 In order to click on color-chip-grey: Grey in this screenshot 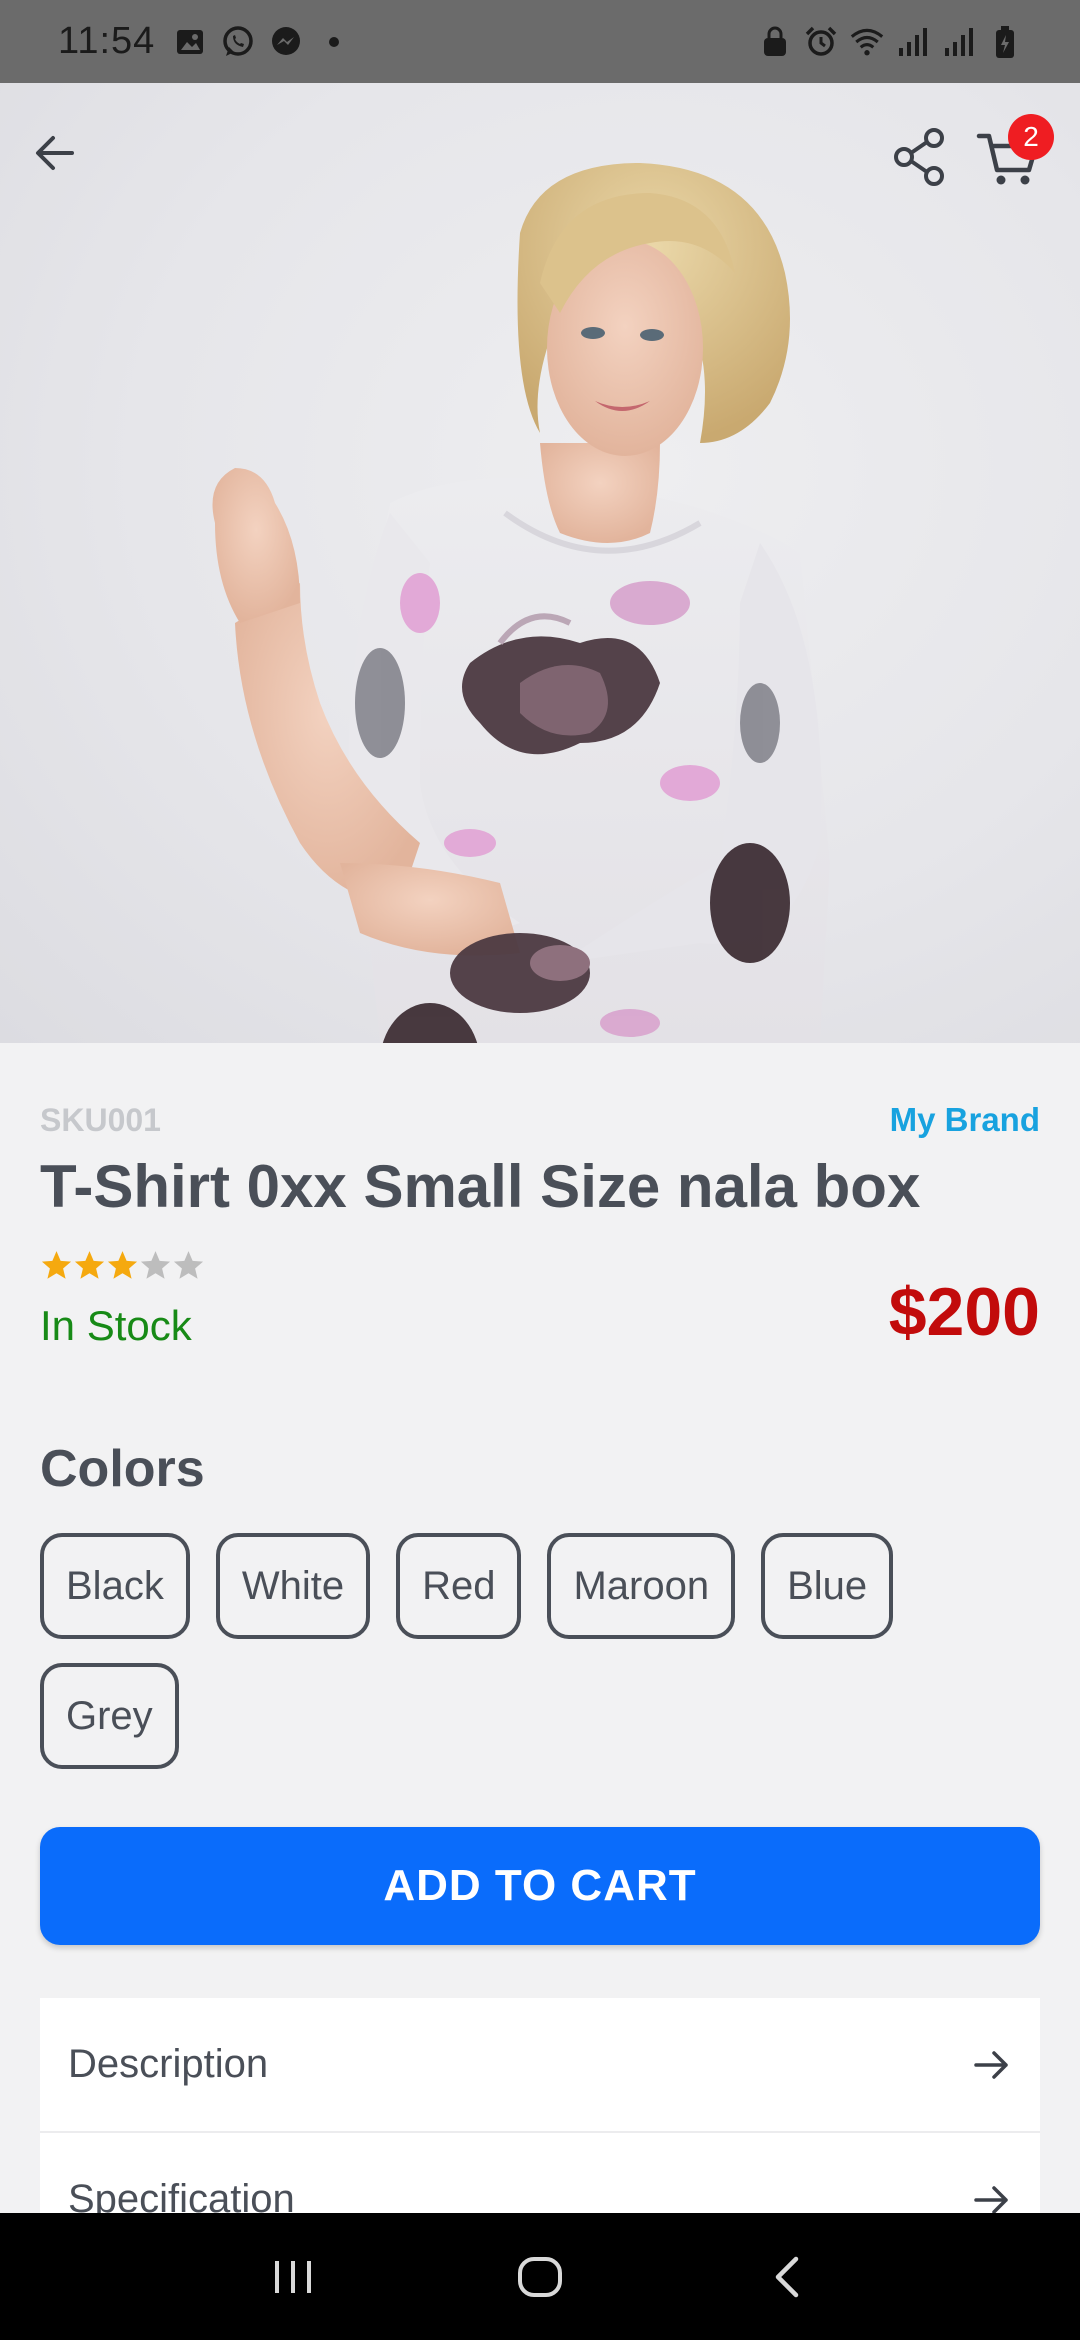, I will do `click(109, 1716)`.